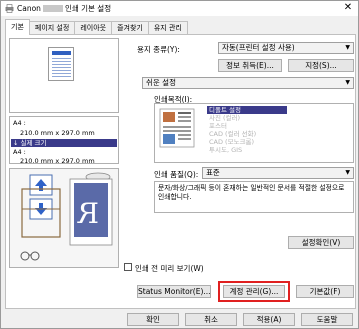  I want to click on tab-basic: 기본, so click(17, 27).